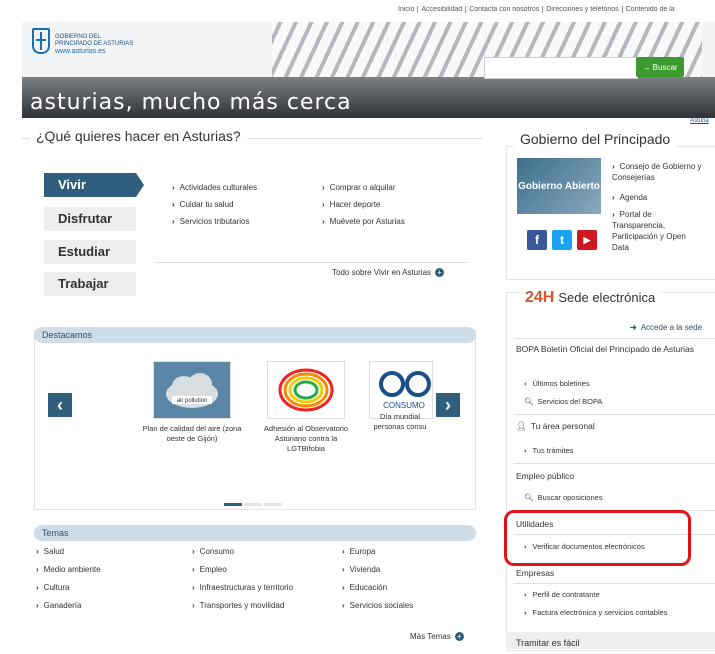 Image resolution: width=715 pixels, height=654 pixels. Describe the element at coordinates (242, 587) in the screenshot. I see `tema-infraestructuras: Infraestructuras y territorio` at that location.